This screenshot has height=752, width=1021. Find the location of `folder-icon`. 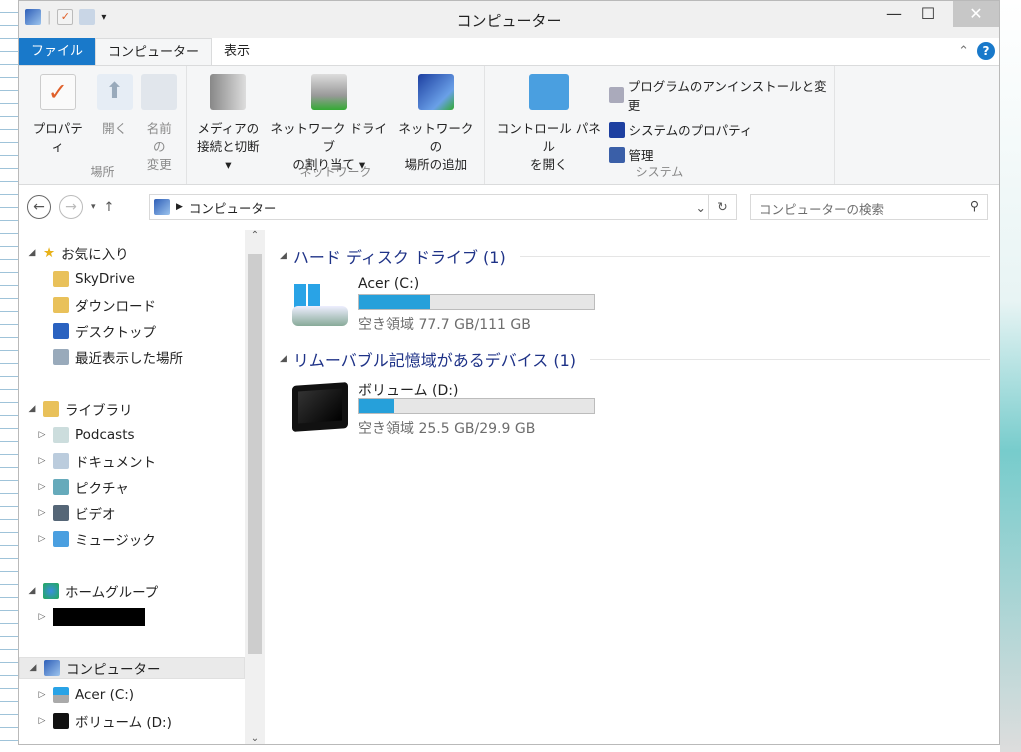

folder-icon is located at coordinates (61, 279).